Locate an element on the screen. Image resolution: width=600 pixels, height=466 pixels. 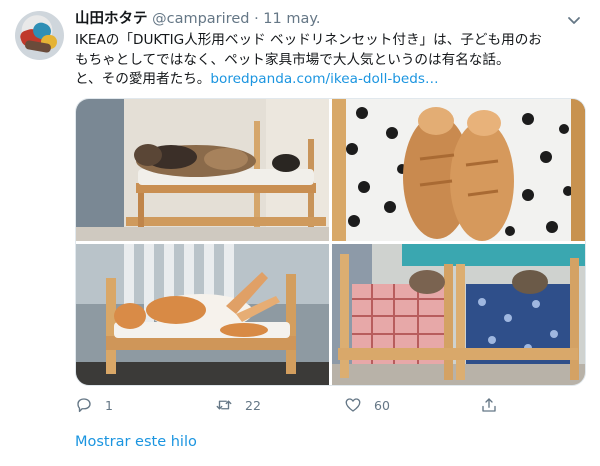
reply-count: 1 is located at coordinates (109, 405).